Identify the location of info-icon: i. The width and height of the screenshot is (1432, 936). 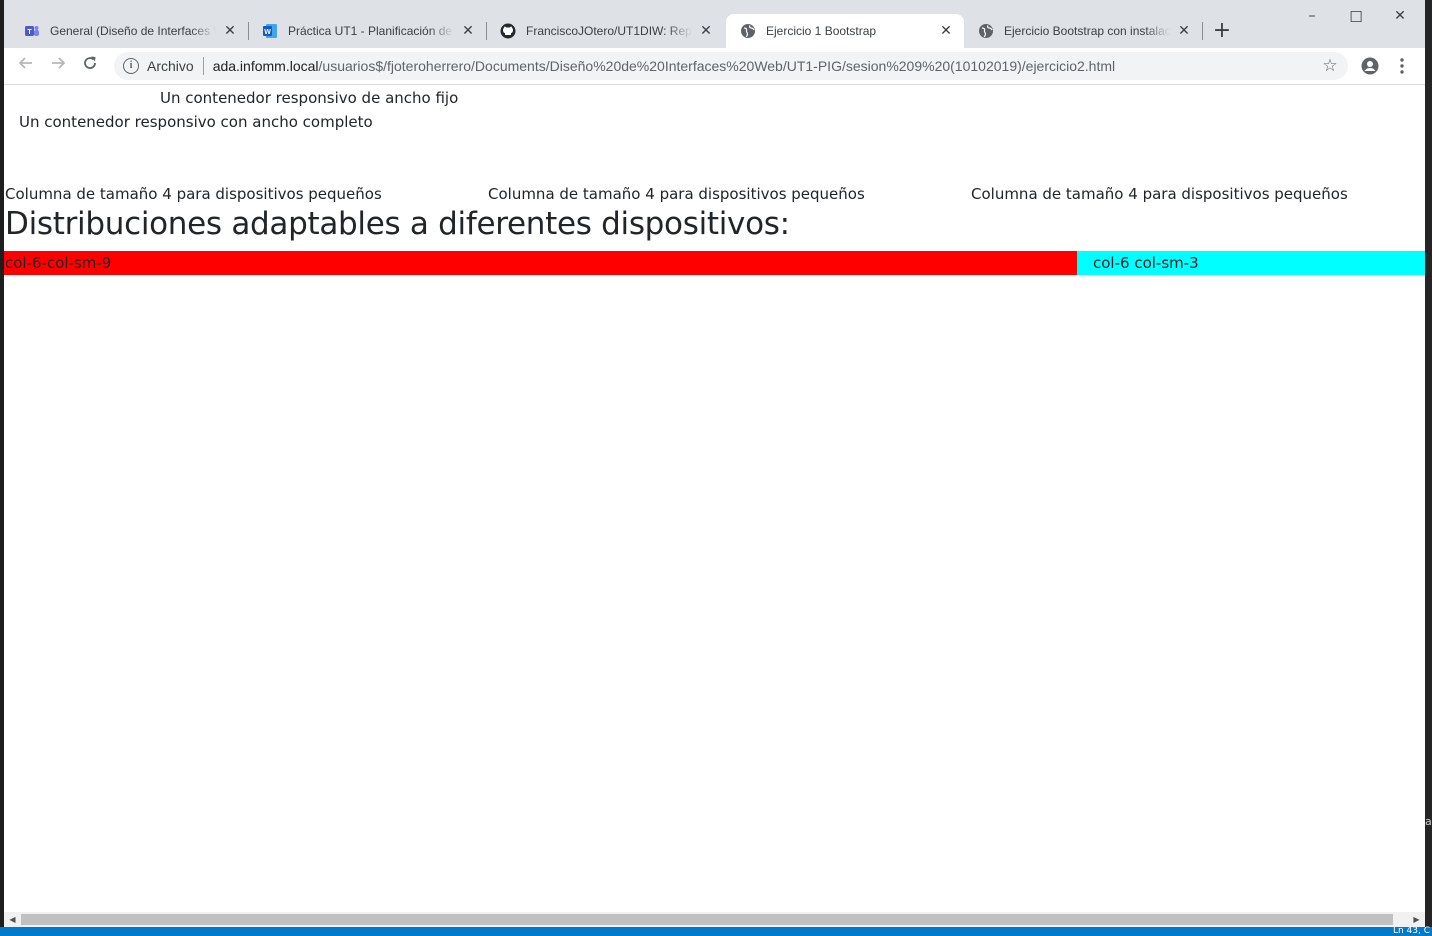
(131, 66).